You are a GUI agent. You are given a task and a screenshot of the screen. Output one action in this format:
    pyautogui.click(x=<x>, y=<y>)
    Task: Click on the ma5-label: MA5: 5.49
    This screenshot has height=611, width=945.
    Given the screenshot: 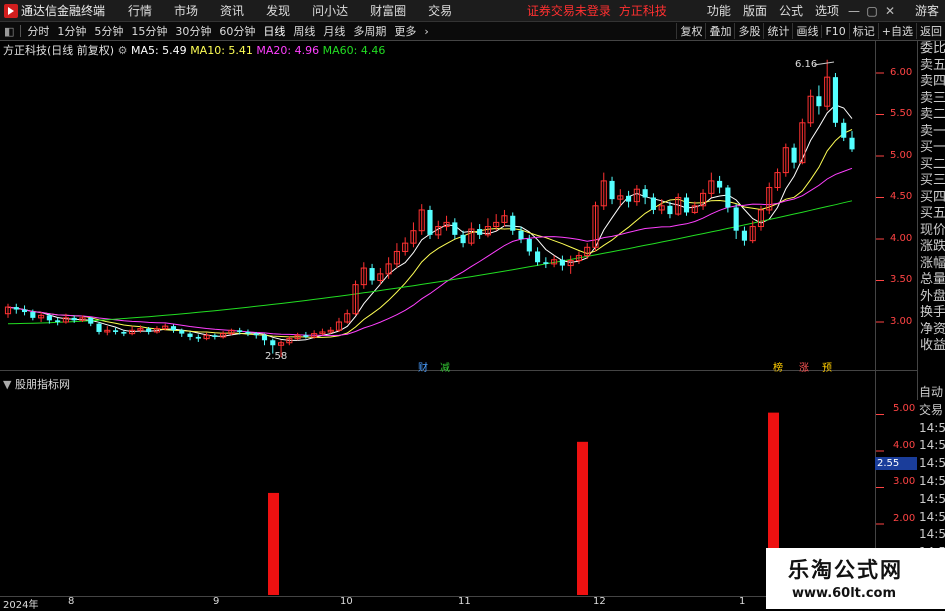 What is the action you would take?
    pyautogui.click(x=158, y=50)
    